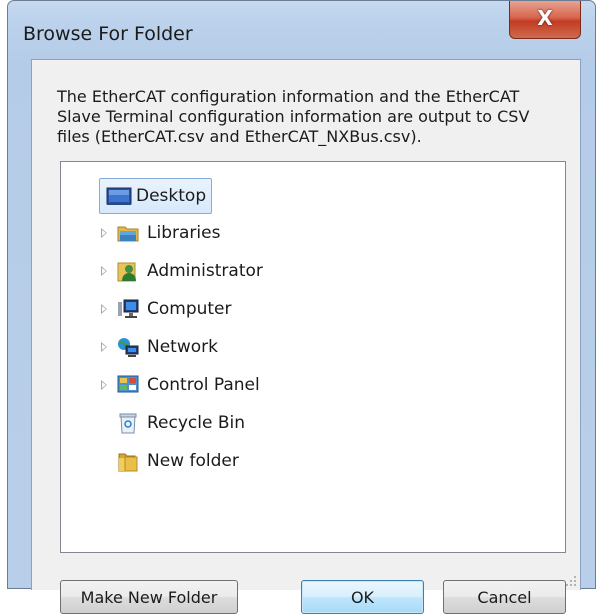 The height and width of the screenshot is (614, 596). I want to click on desktop-icon, so click(119, 196).